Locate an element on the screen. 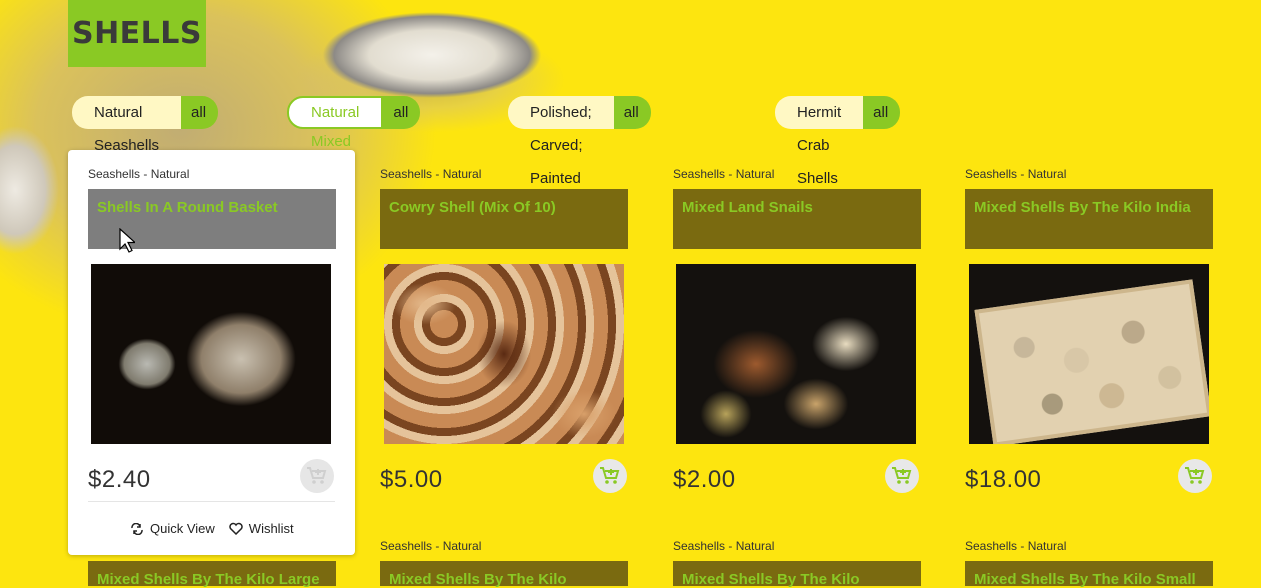  page-title: SHELLS is located at coordinates (137, 33).